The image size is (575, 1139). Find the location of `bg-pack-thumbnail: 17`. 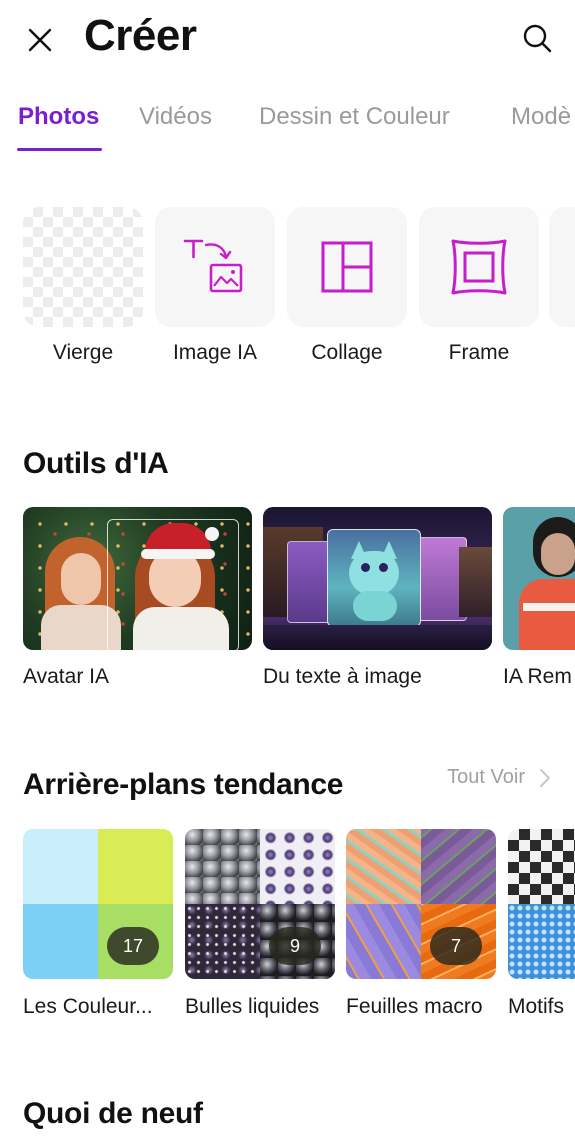

bg-pack-thumbnail: 17 is located at coordinates (98, 904).